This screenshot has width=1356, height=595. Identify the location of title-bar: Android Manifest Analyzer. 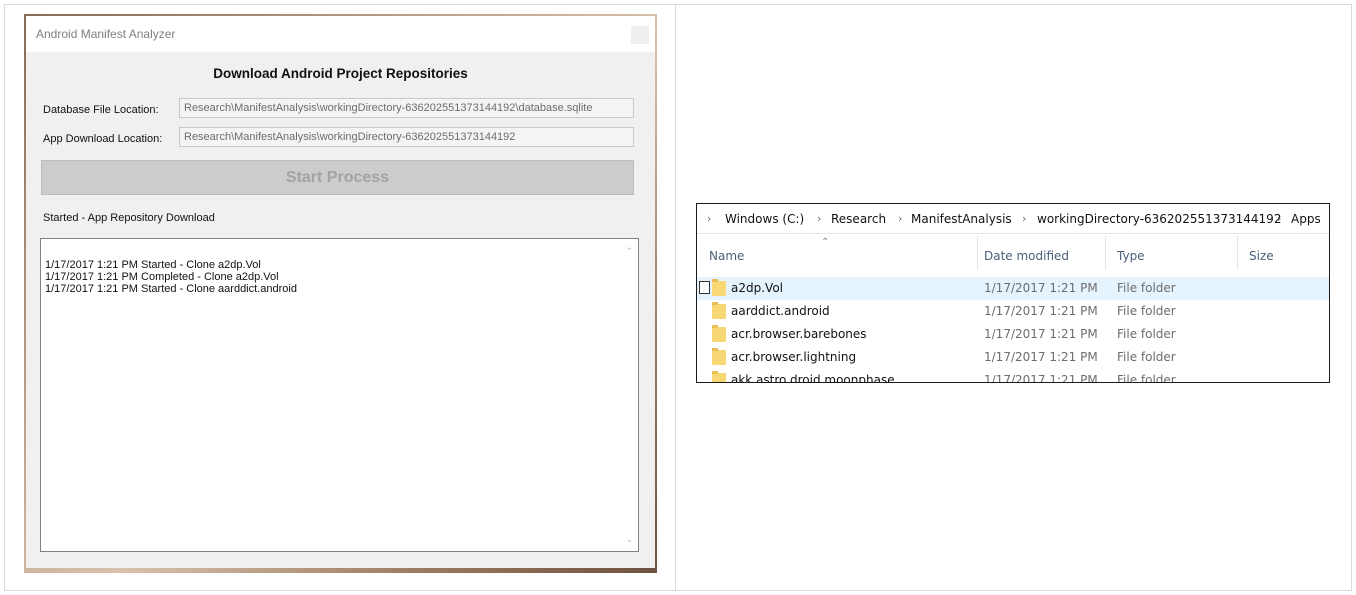
(340, 34).